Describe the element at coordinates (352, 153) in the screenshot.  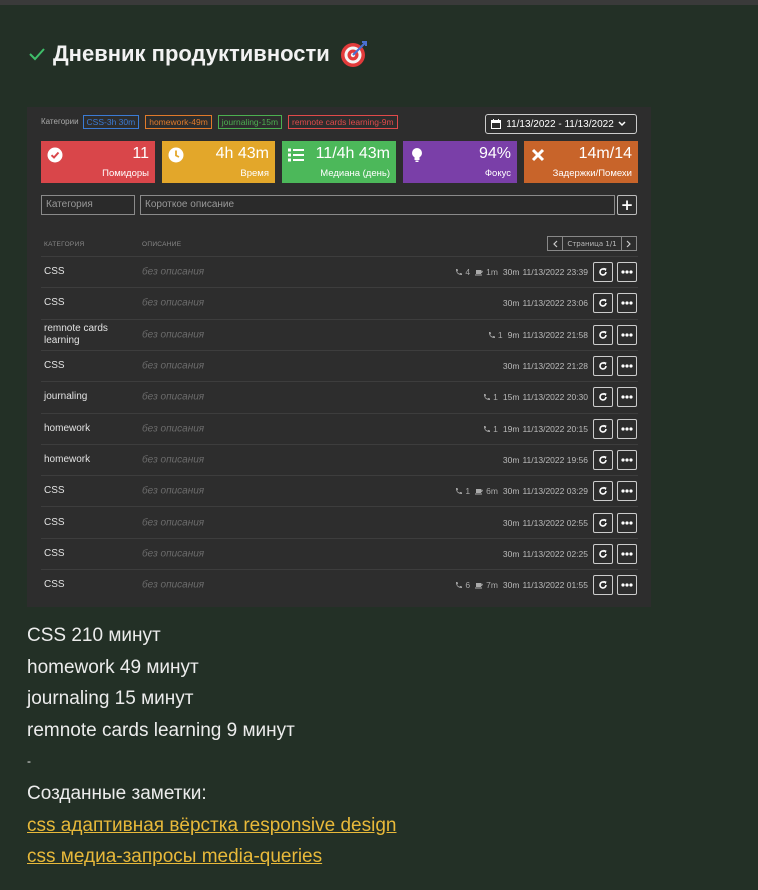
I see `stat-value: 11/4h 43m` at that location.